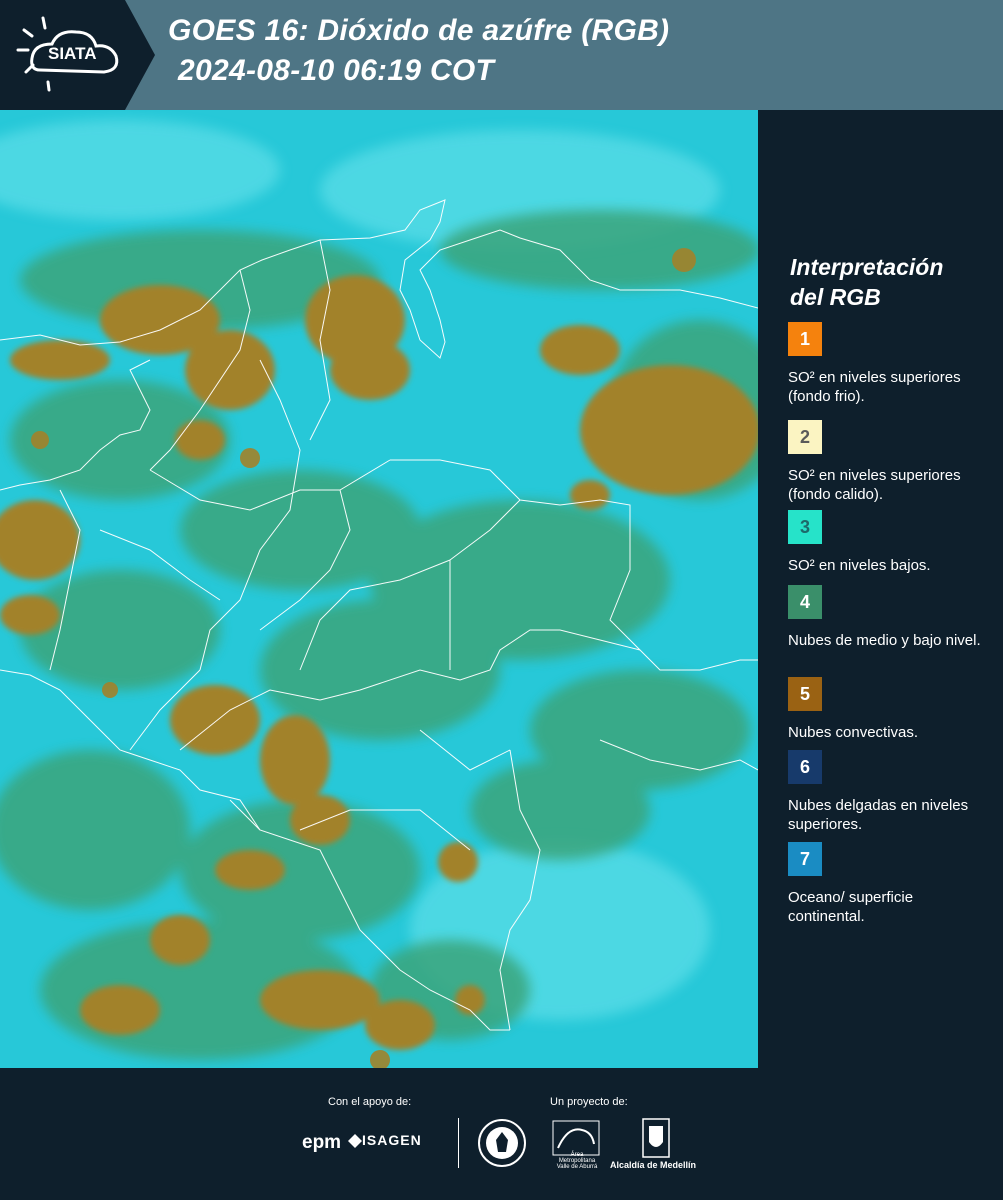  What do you see at coordinates (805, 437) in the screenshot?
I see `legend-swatch-2: 2` at bounding box center [805, 437].